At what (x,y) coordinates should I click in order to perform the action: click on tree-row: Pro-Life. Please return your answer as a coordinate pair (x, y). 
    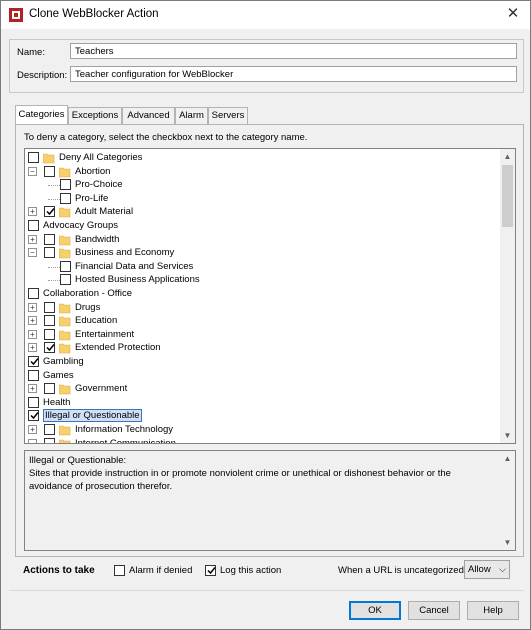
    Looking at the image, I should click on (260, 199).